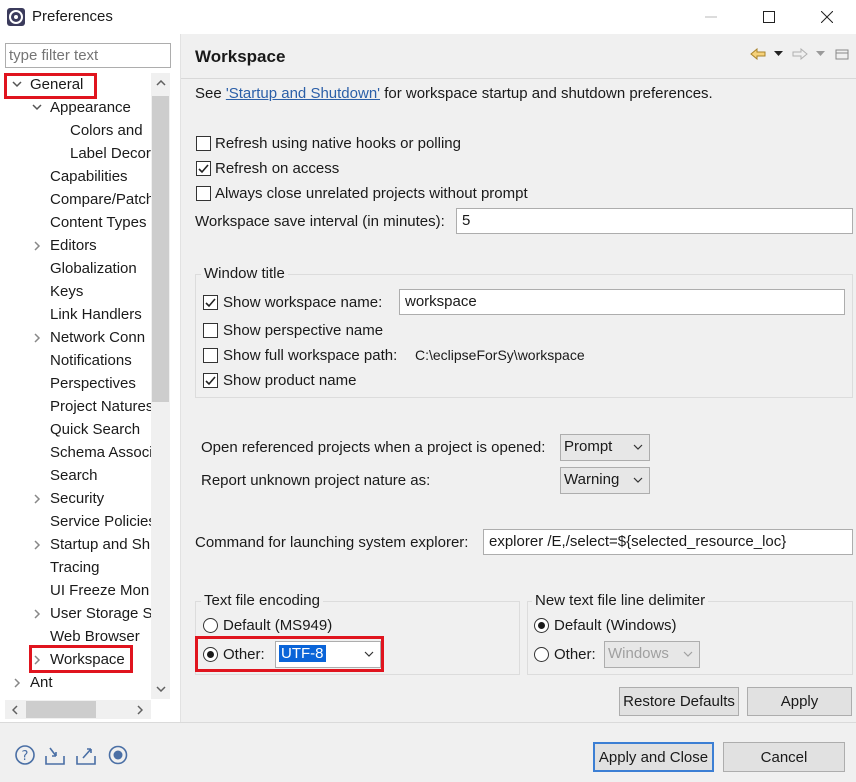 The height and width of the screenshot is (782, 856). Describe the element at coordinates (160, 249) in the screenshot. I see `tree-vertical-scroll-thumb` at that location.